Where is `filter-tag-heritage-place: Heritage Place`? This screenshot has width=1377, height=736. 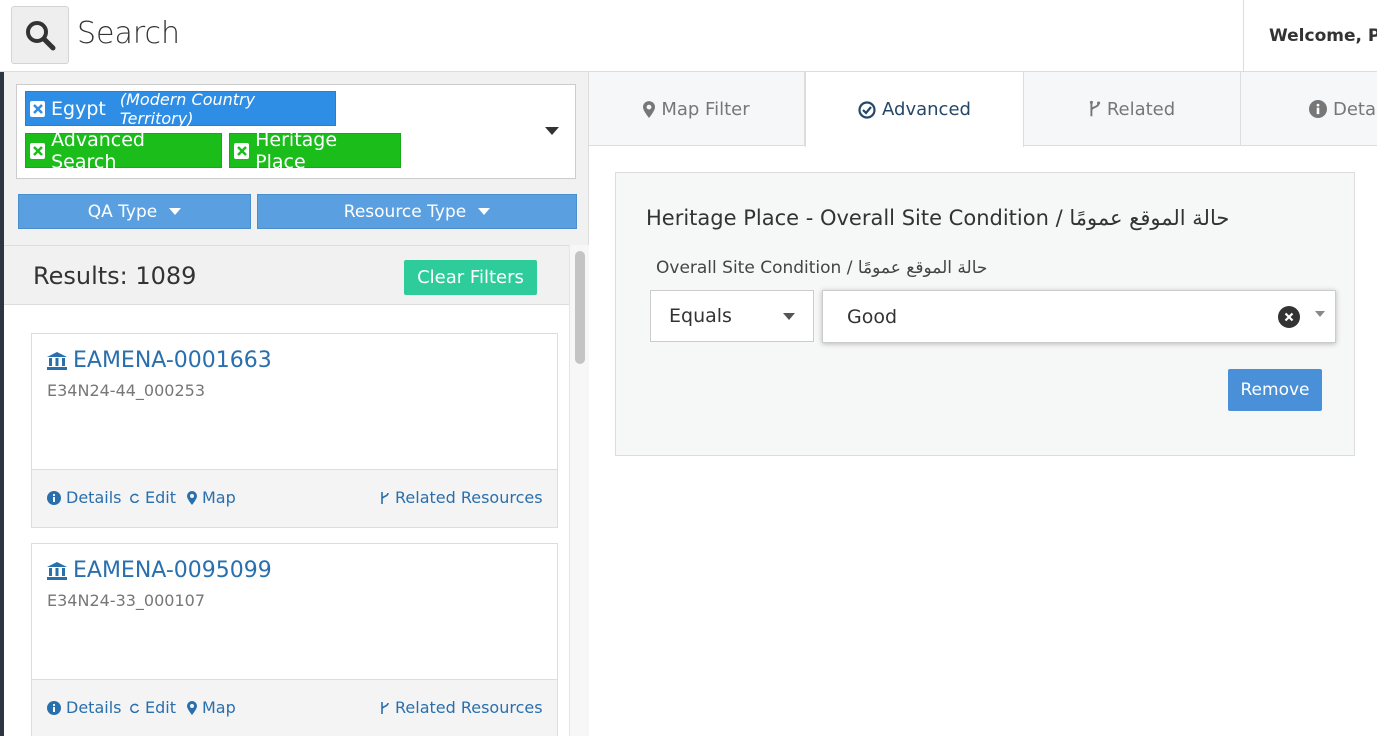 filter-tag-heritage-place: Heritage Place is located at coordinates (315, 151).